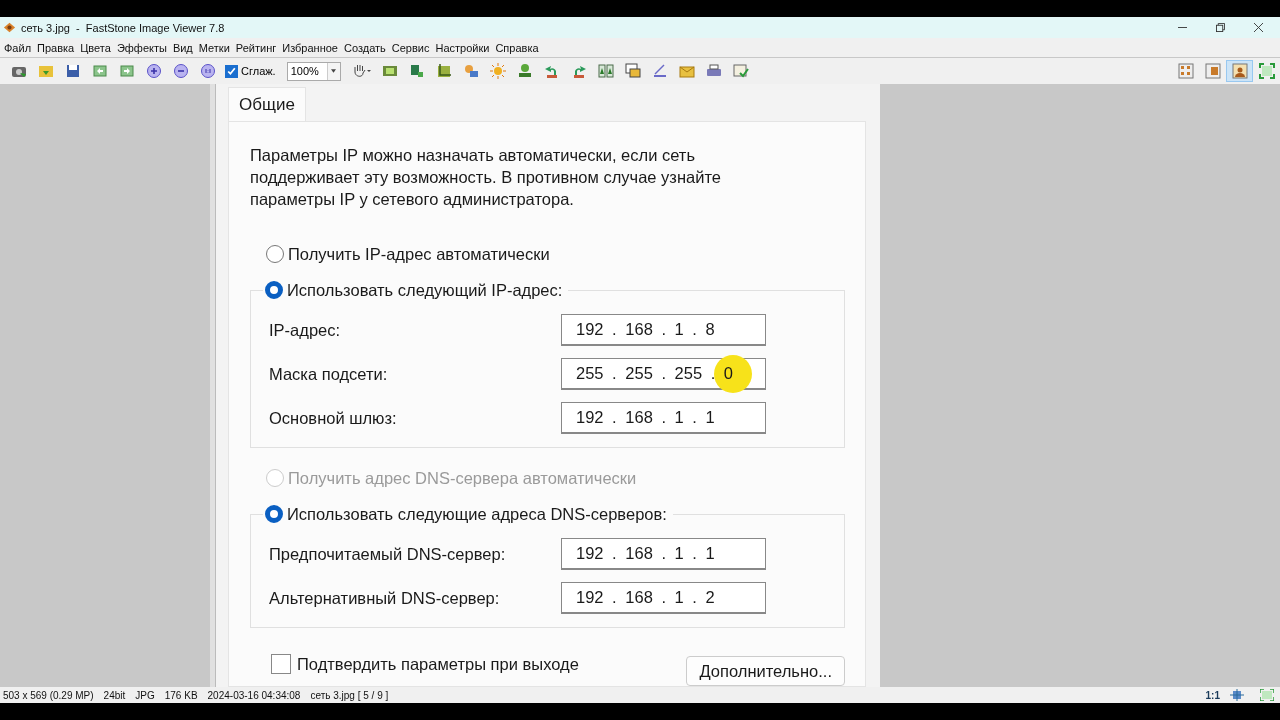 This screenshot has width=1280, height=720. Describe the element at coordinates (231, 71) in the screenshot. I see `smoothing-checkbox` at that location.